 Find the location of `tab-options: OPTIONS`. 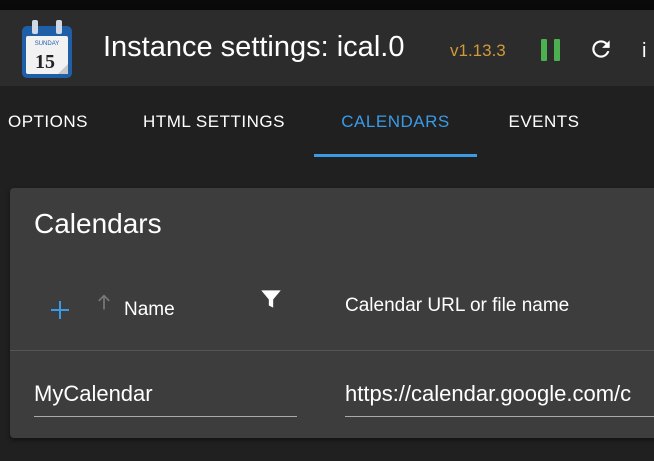

tab-options: OPTIONS is located at coordinates (48, 122).